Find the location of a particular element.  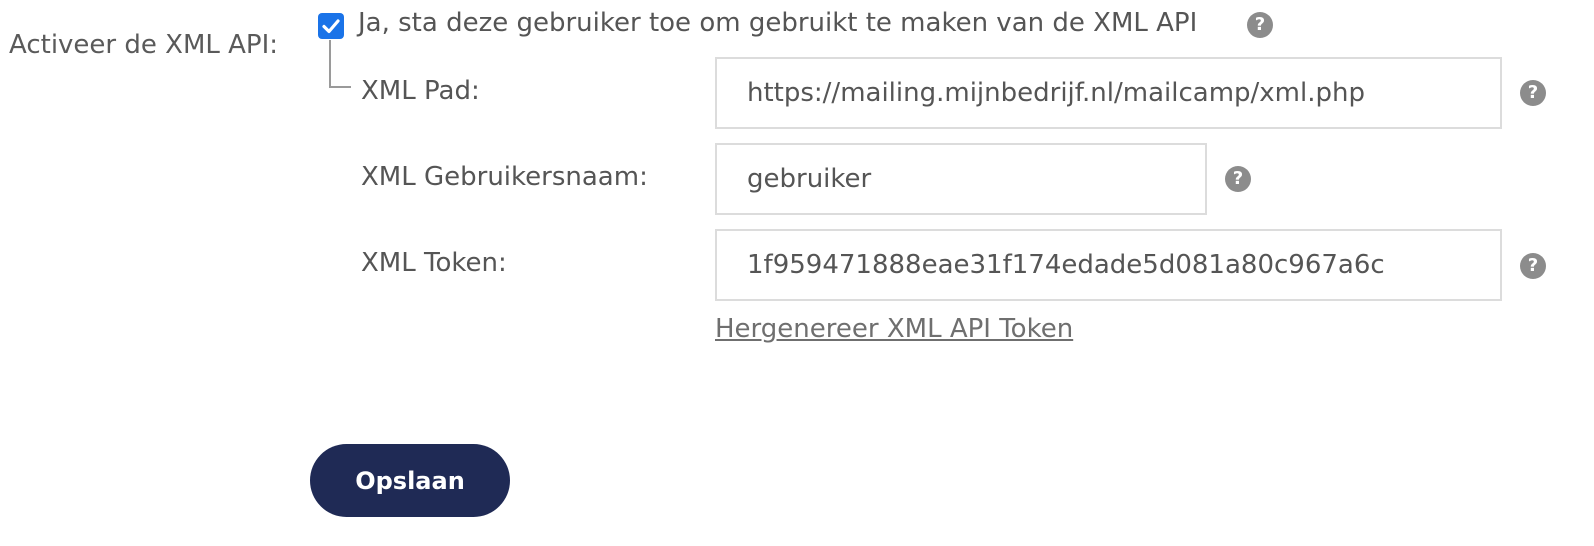

save-button: Opslaan is located at coordinates (410, 480).